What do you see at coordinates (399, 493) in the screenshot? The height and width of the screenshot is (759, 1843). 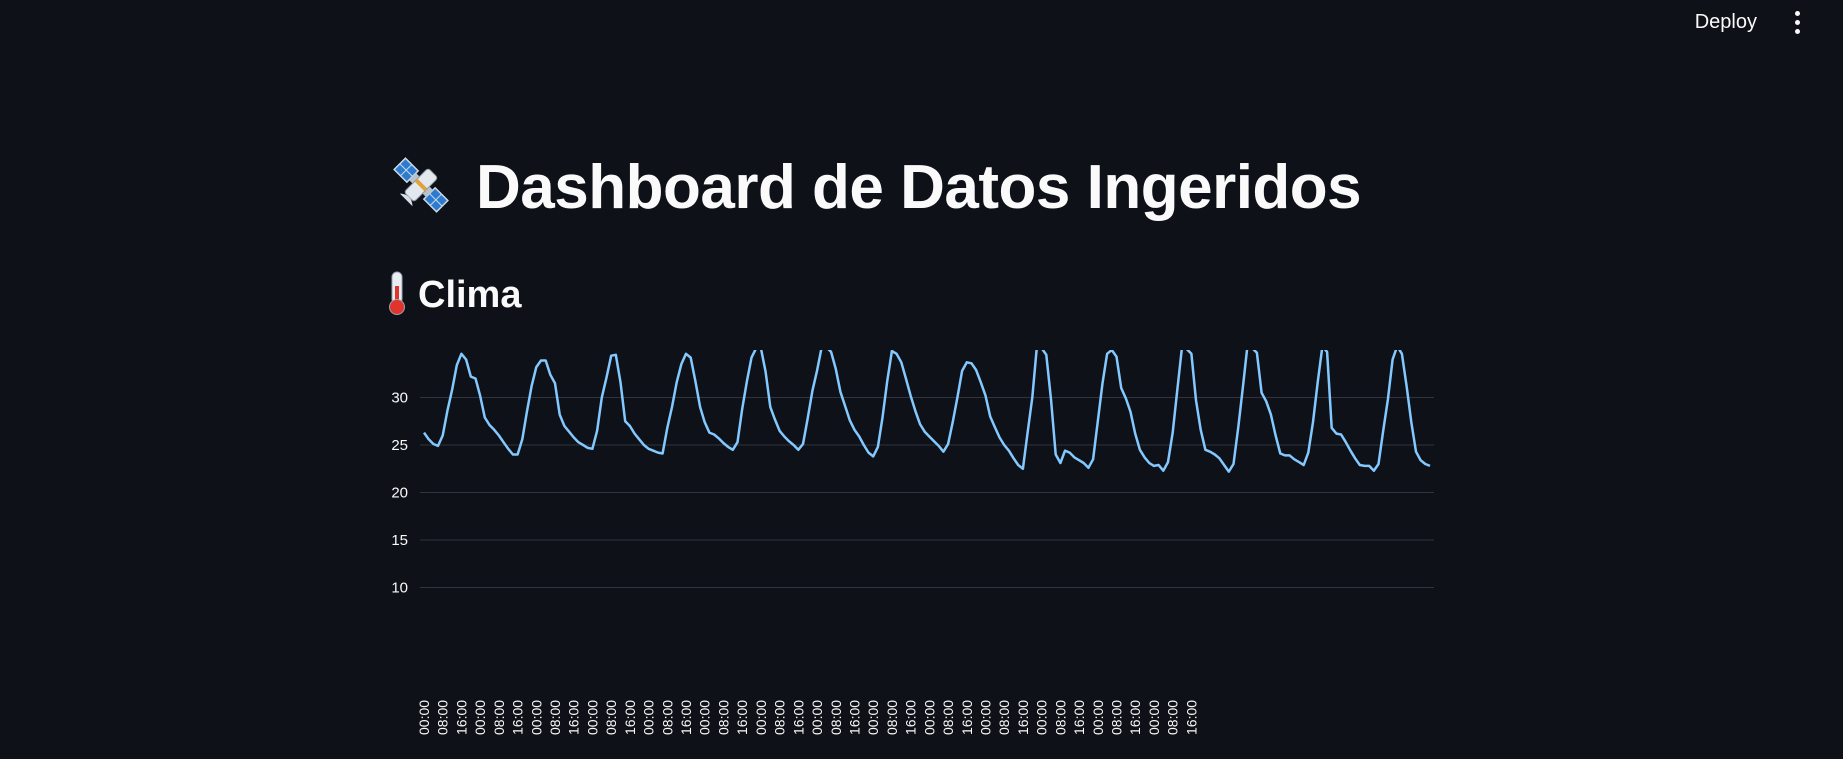 I see `y-tick-label: 20` at bounding box center [399, 493].